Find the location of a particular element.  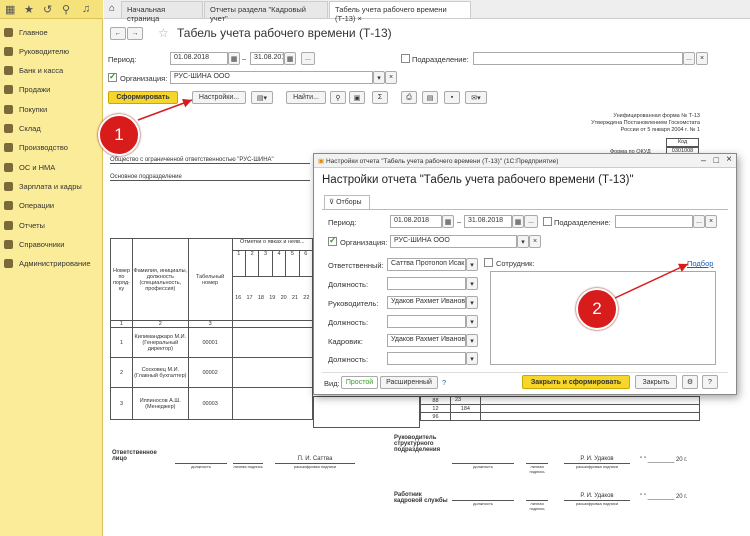

annotation-marker-1: 1 is located at coordinates (119, 135).